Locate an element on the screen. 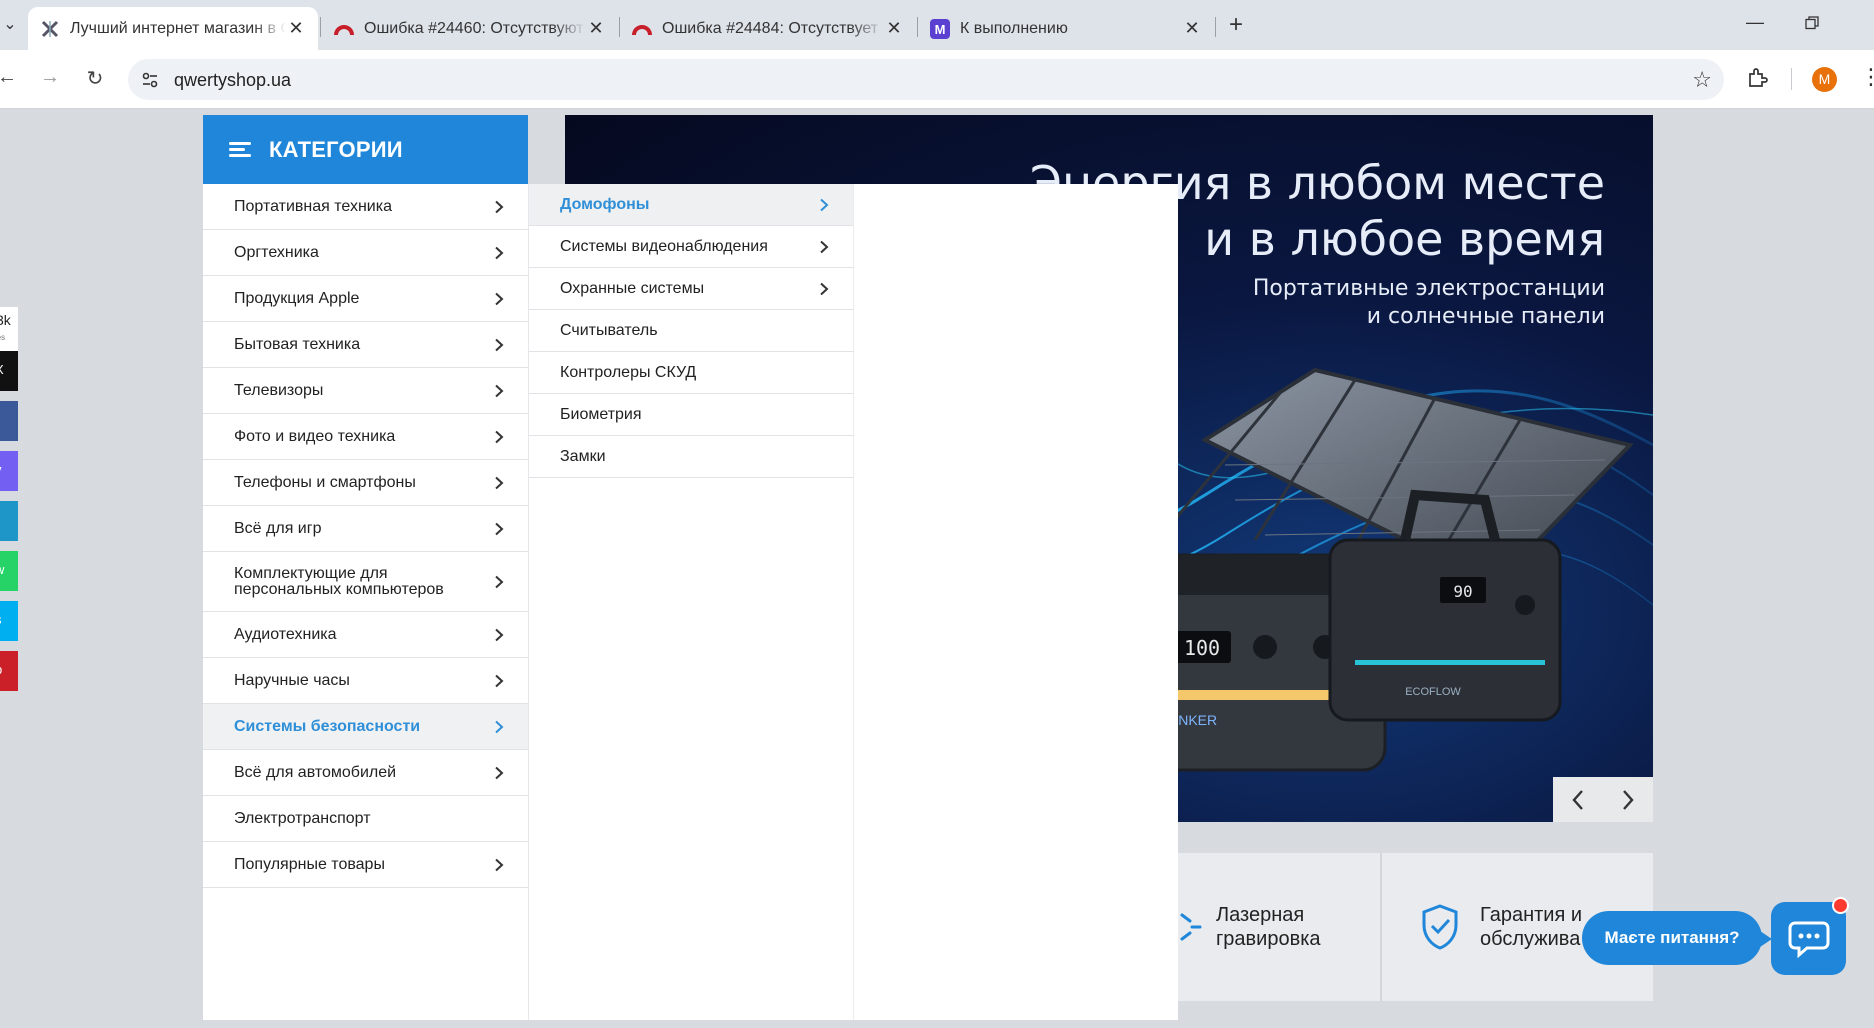  tab-search-chevron-icon: ⌄ is located at coordinates (10, 25).